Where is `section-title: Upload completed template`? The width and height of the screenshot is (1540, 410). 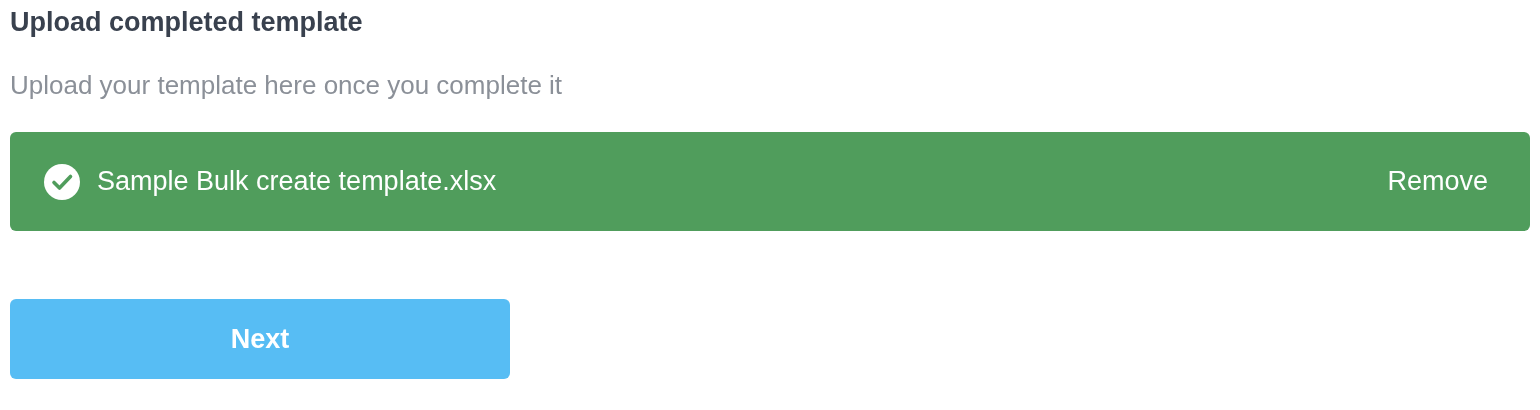 section-title: Upload completed template is located at coordinates (186, 22).